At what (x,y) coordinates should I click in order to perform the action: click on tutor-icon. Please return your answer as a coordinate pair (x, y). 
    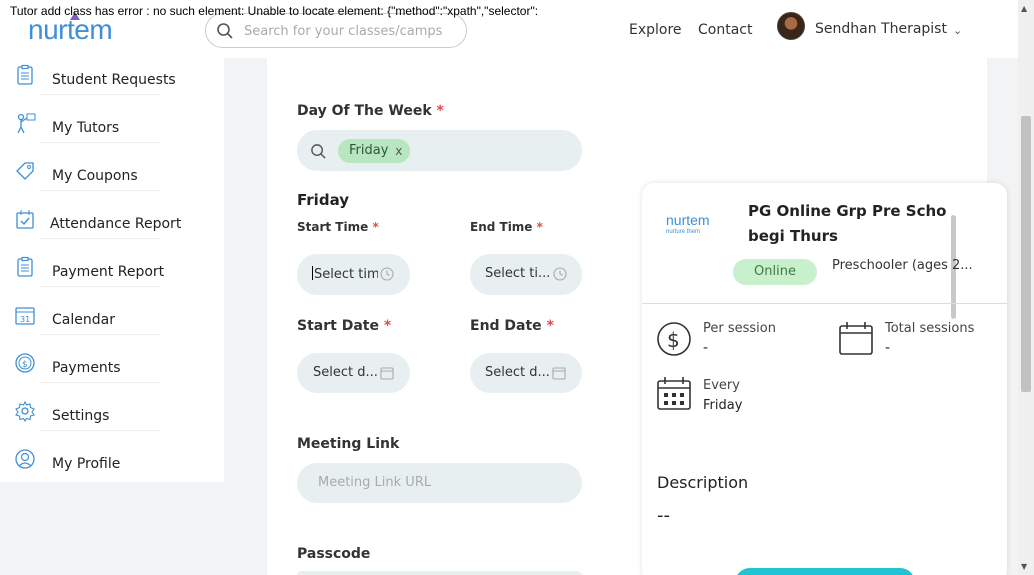
    Looking at the image, I should click on (26, 123).